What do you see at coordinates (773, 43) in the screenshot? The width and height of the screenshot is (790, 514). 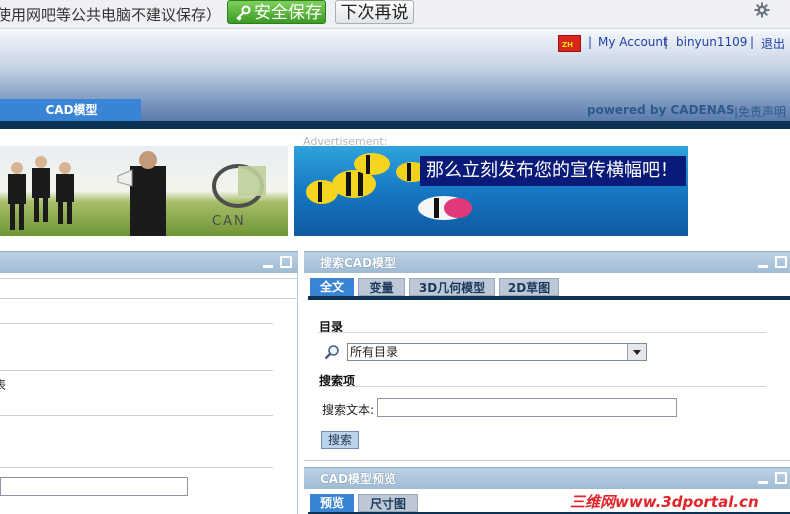 I see `logout-link: 退出` at bounding box center [773, 43].